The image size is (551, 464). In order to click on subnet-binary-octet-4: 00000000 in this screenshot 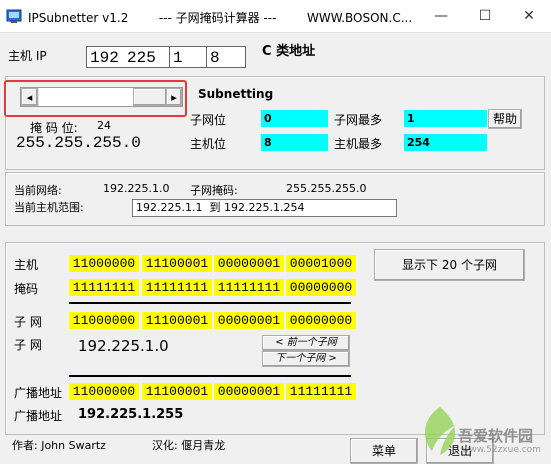, I will do `click(321, 320)`.